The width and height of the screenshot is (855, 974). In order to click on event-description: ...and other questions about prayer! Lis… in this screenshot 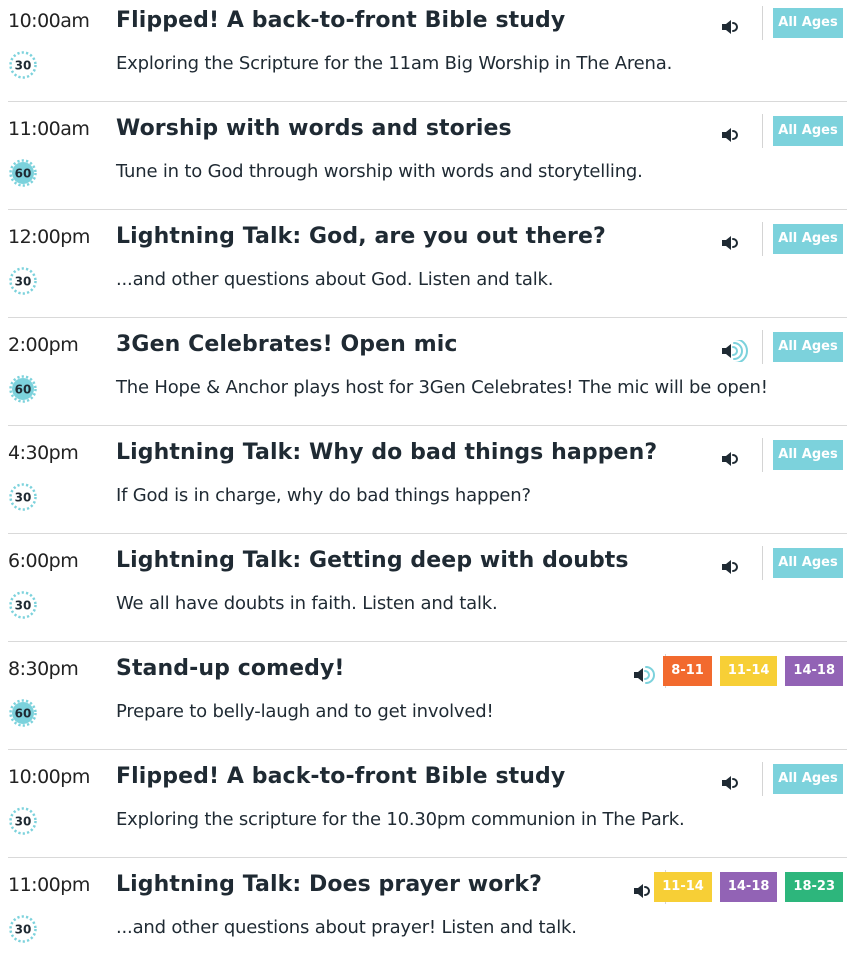, I will do `click(346, 927)`.